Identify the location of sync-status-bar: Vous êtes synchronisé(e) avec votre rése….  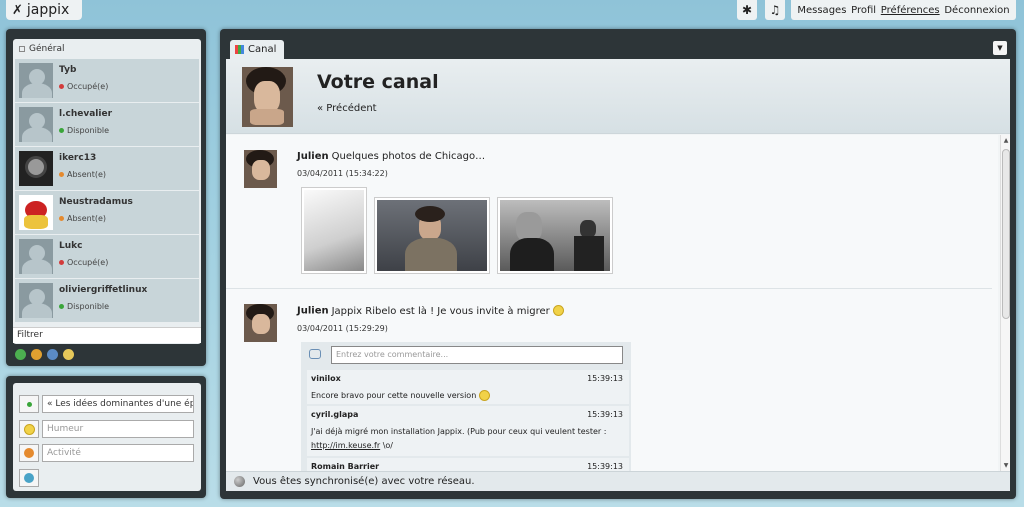
(618, 481).